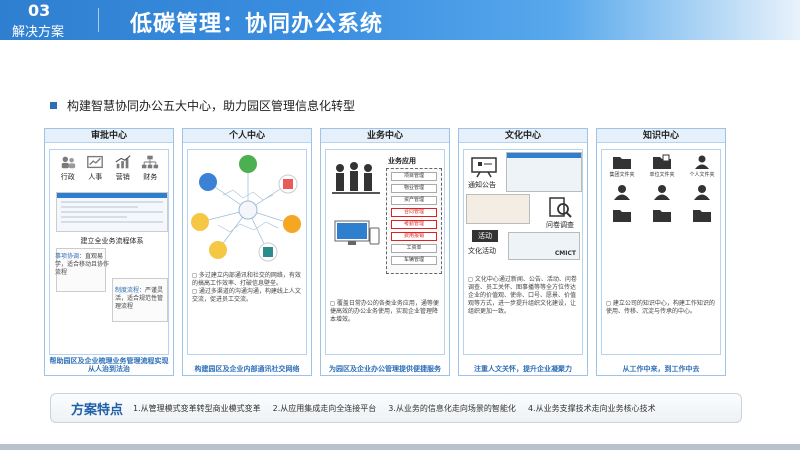 This screenshot has height=450, width=800. Describe the element at coordinates (67, 177) in the screenshot. I see `icon-label: 行政` at that location.